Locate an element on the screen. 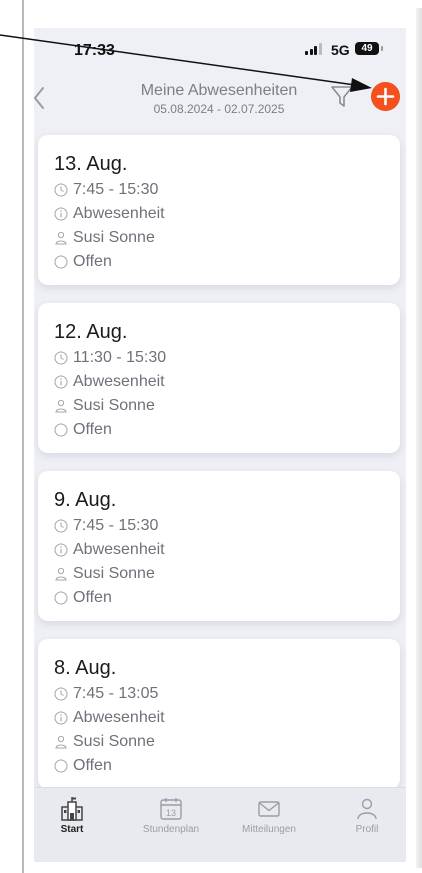  frame-border is located at coordinates (23, 436).